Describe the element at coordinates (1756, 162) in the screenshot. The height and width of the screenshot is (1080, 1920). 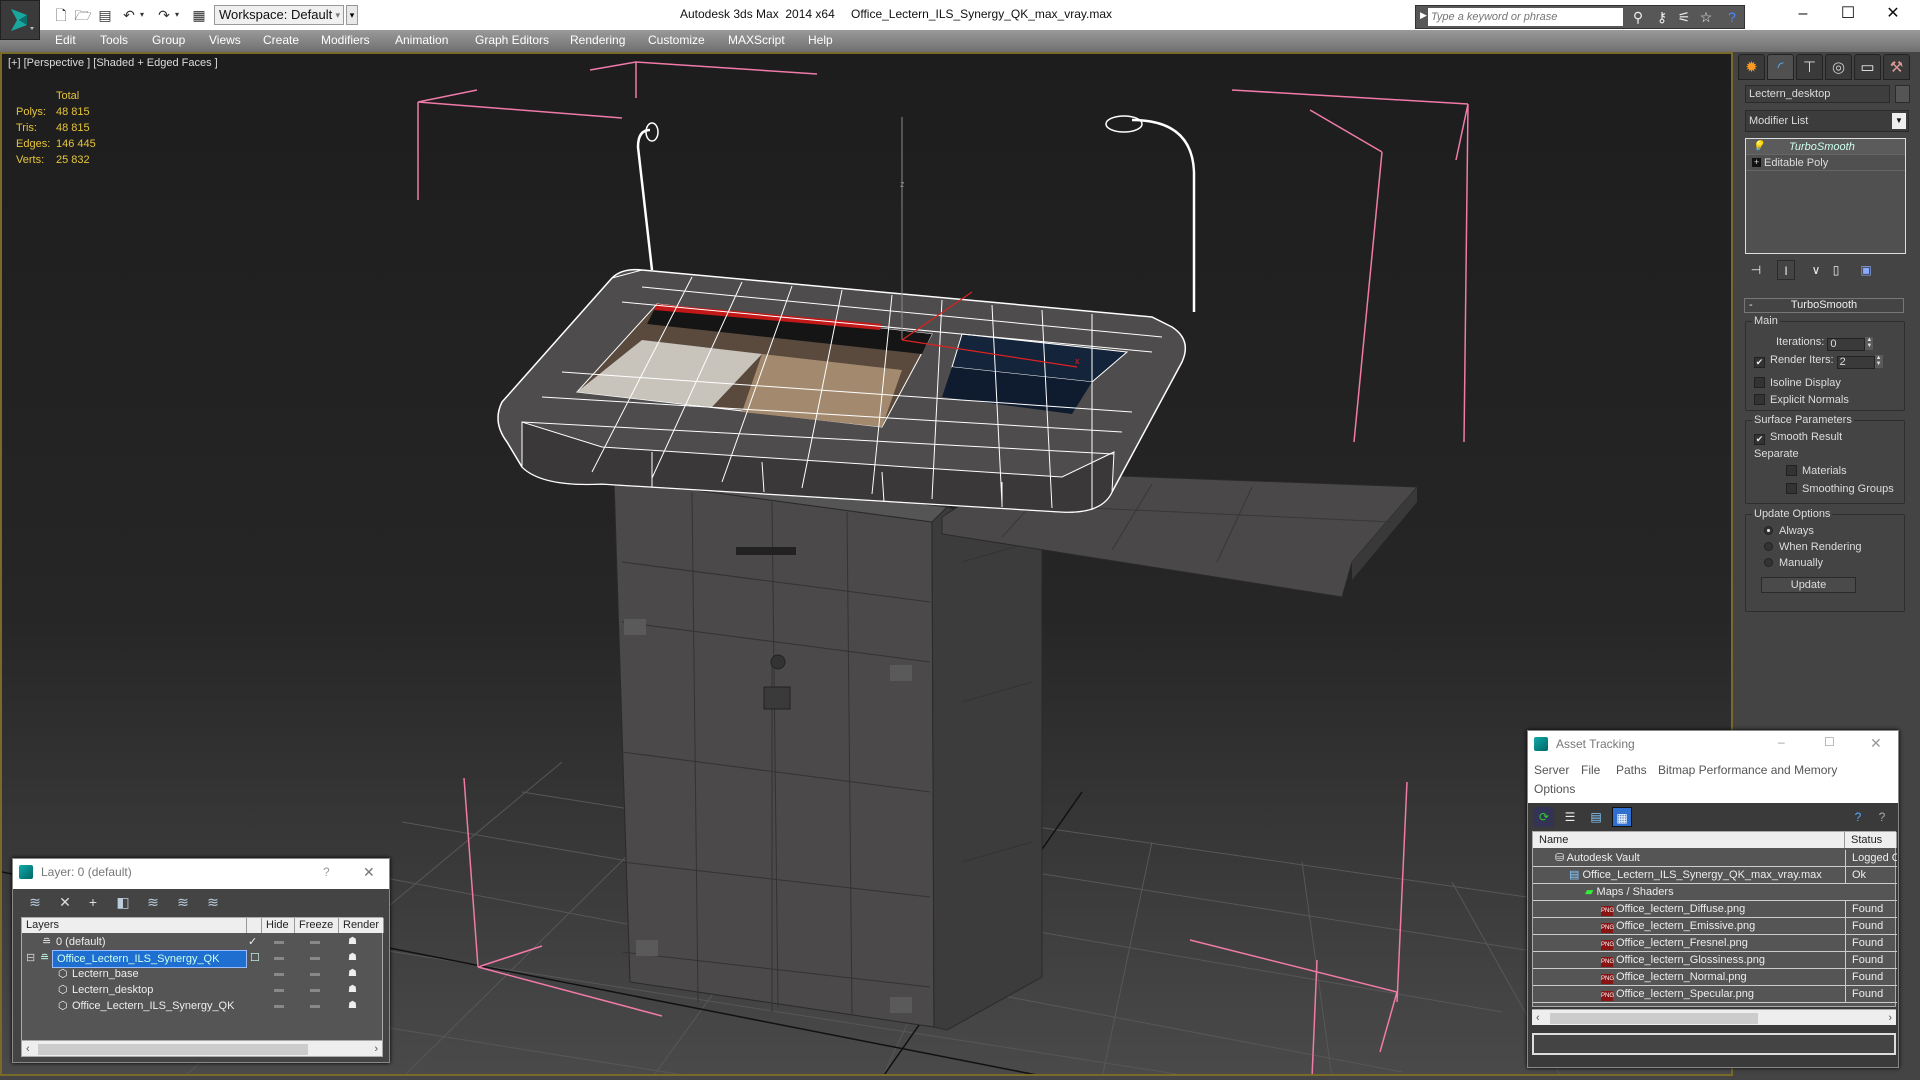
I see `expand-plus-icon: +` at that location.